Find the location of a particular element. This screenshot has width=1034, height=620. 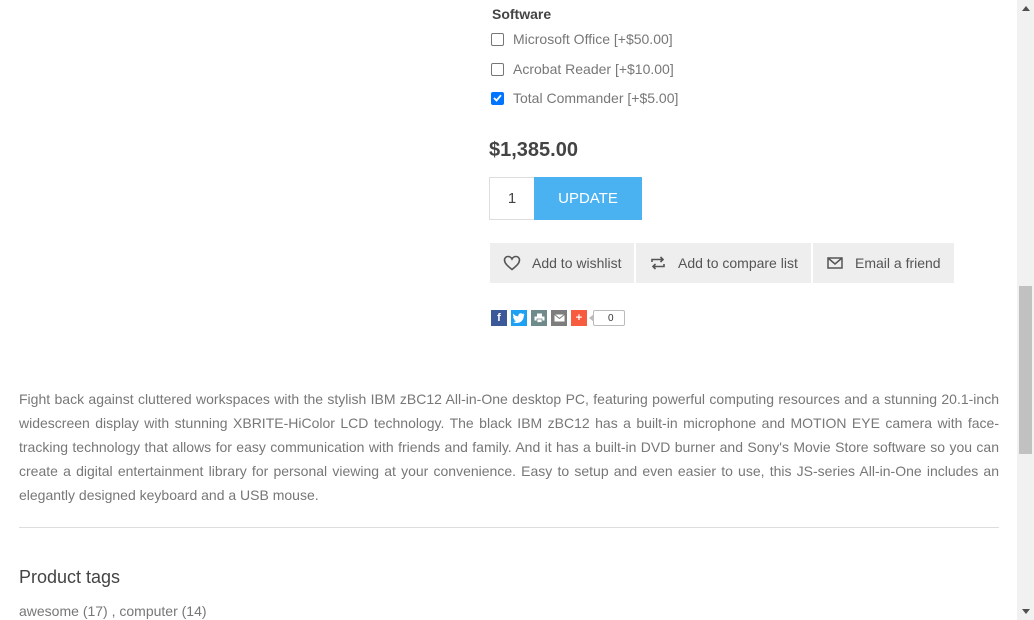

print-icon is located at coordinates (539, 318).